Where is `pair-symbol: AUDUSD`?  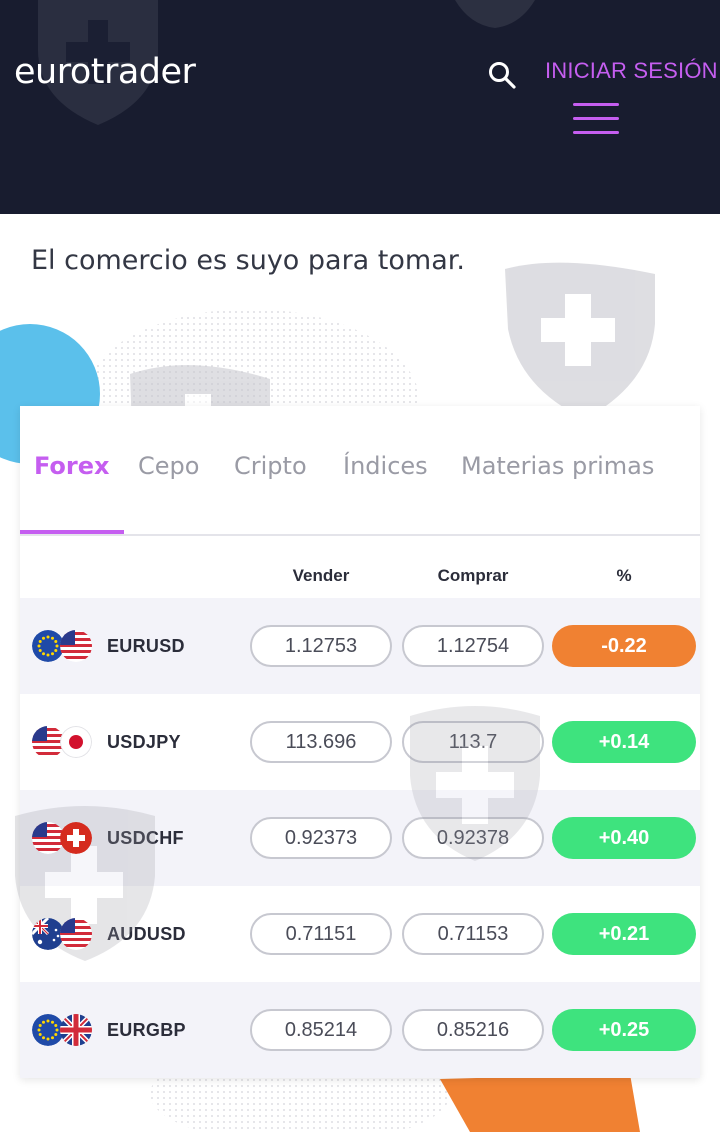
pair-symbol: AUDUSD is located at coordinates (146, 934).